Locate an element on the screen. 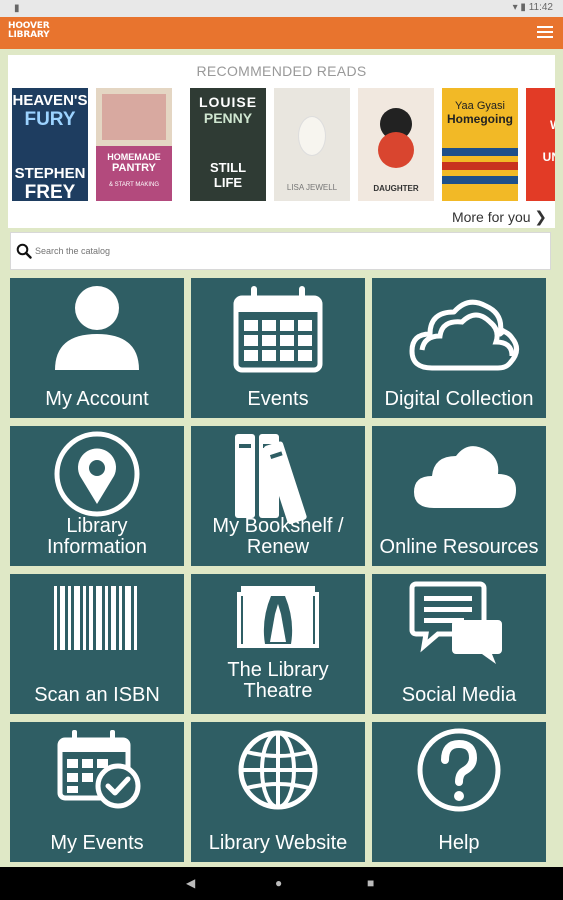  book-cover: HOMEMADE PANTRY & START MAKING is located at coordinates (134, 144).